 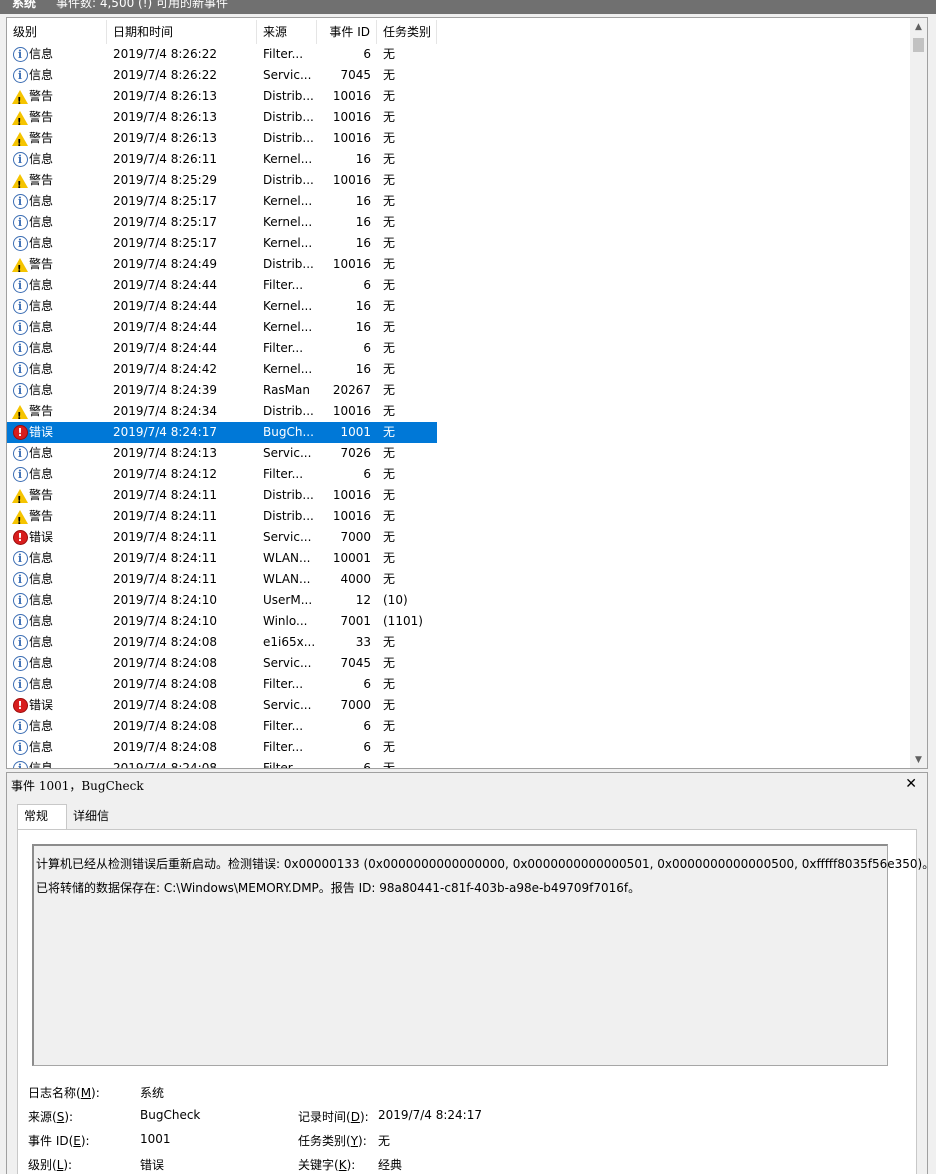 I want to click on cell-event-id: 12, so click(x=363, y=600).